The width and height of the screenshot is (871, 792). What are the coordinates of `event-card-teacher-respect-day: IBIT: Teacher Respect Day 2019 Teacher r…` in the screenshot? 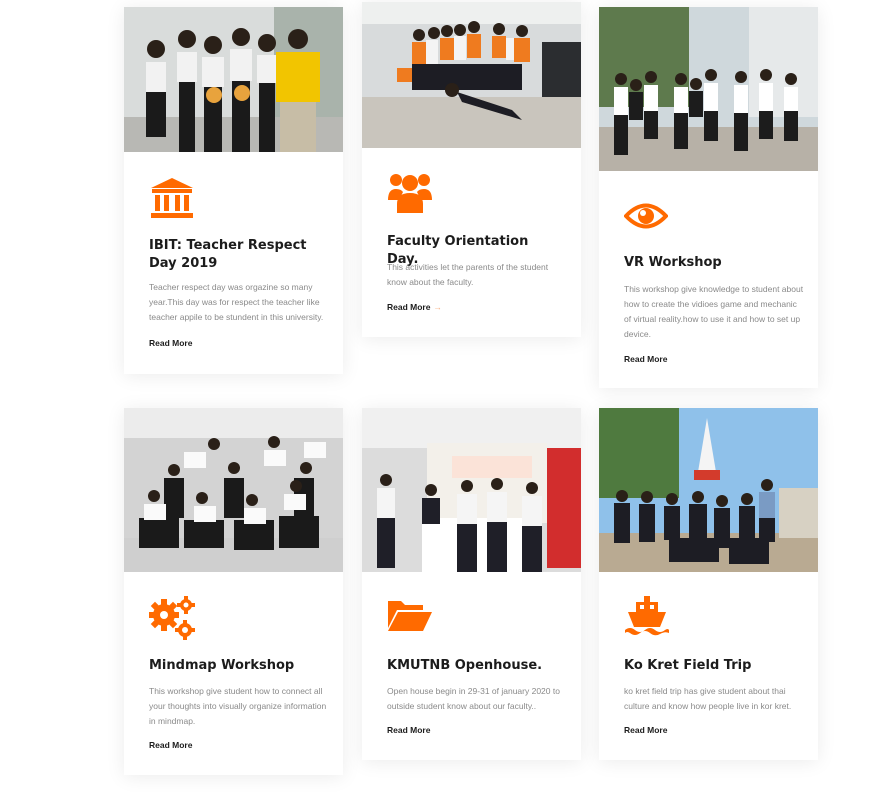 It's located at (233, 190).